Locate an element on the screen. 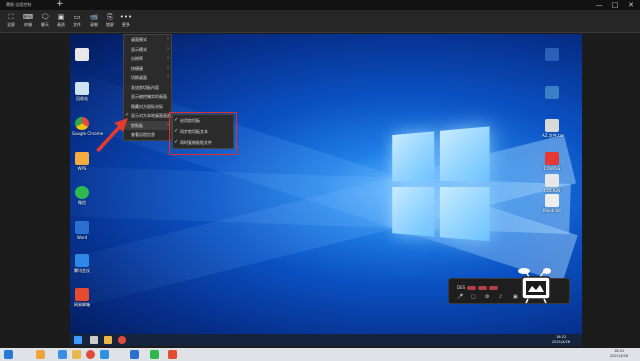 Image resolution: width=640 pixels, height=361 pixels. menu-item-hide-cursor: 隐藏对方鼠标光标 is located at coordinates (147, 107).